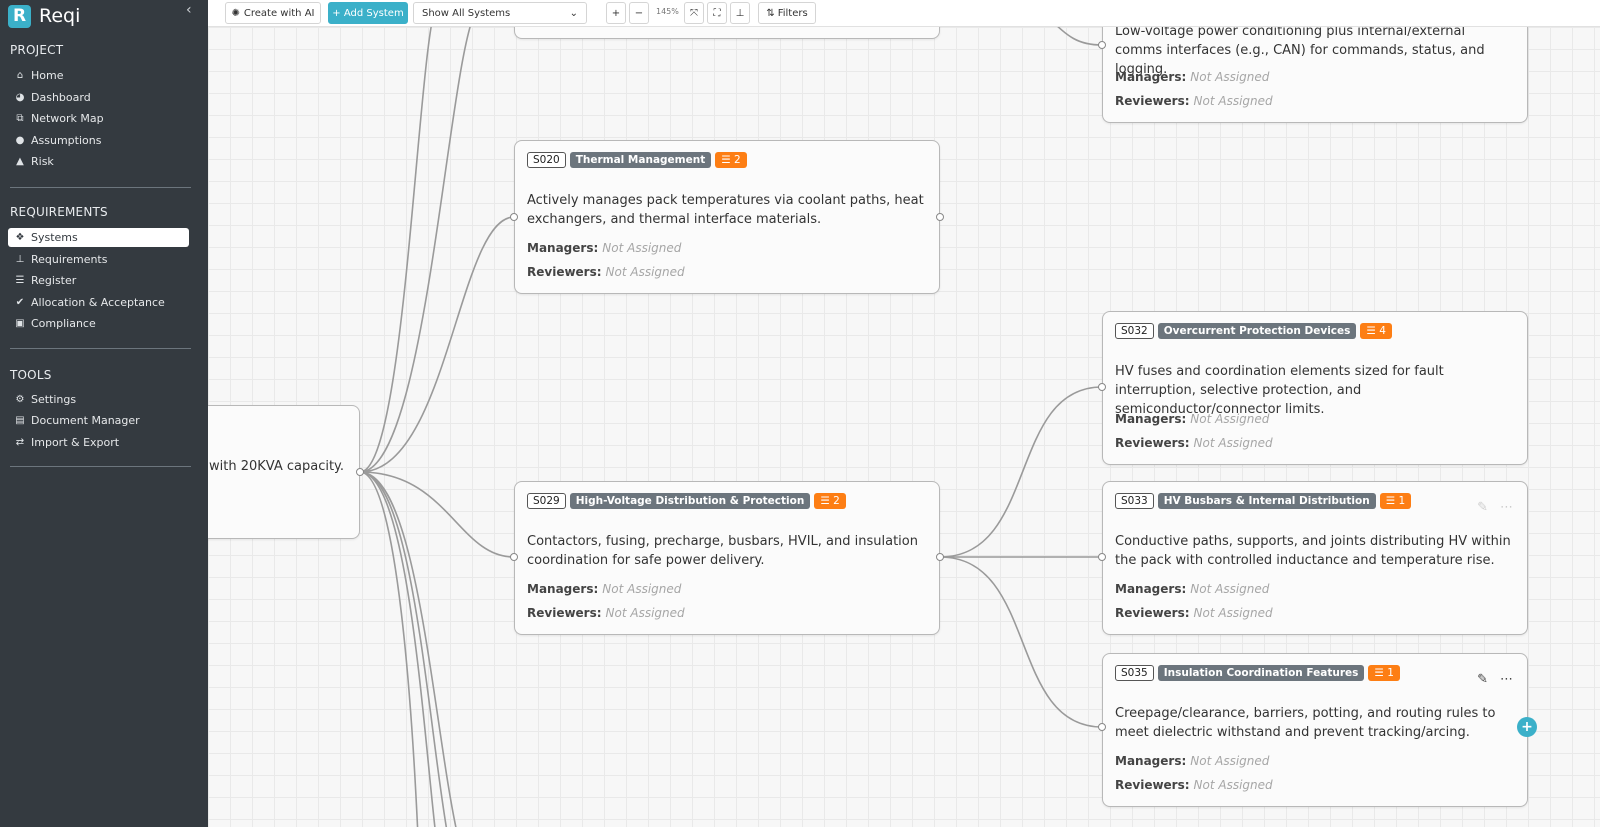  What do you see at coordinates (1495, 507) in the screenshot?
I see `node-actions: ✎ ⋯` at bounding box center [1495, 507].